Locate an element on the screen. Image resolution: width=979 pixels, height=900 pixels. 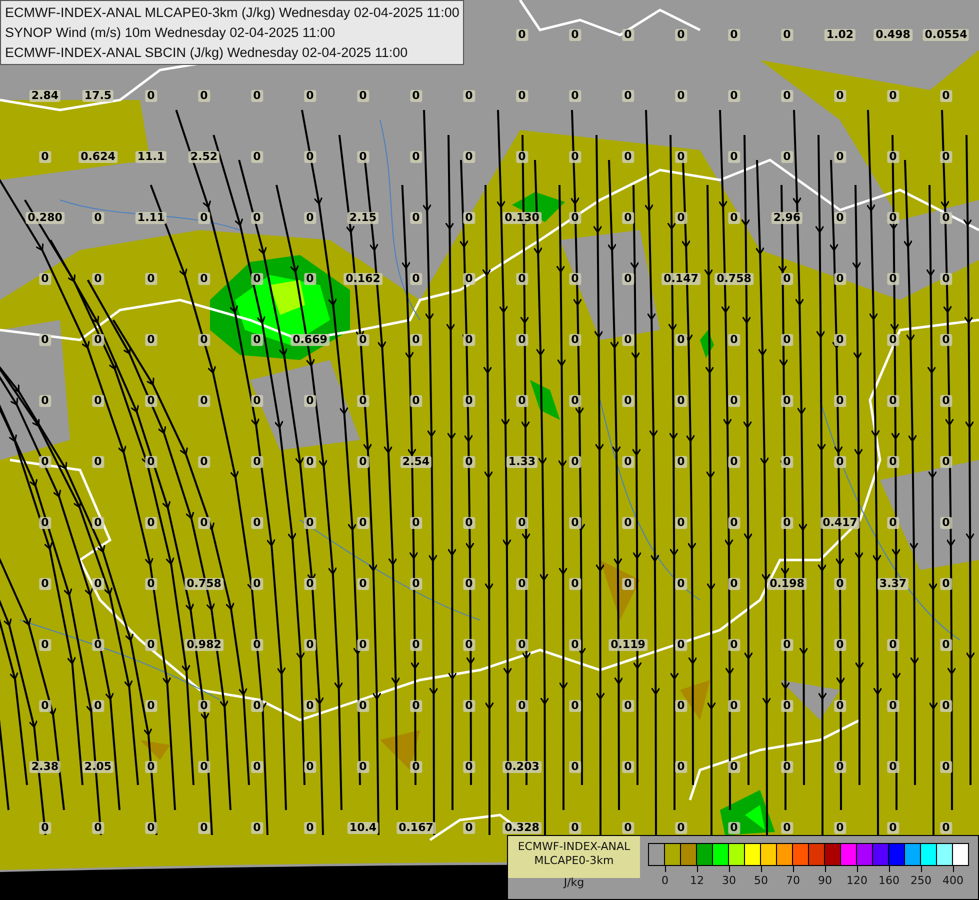
station-value: 0.758 is located at coordinates (734, 279).